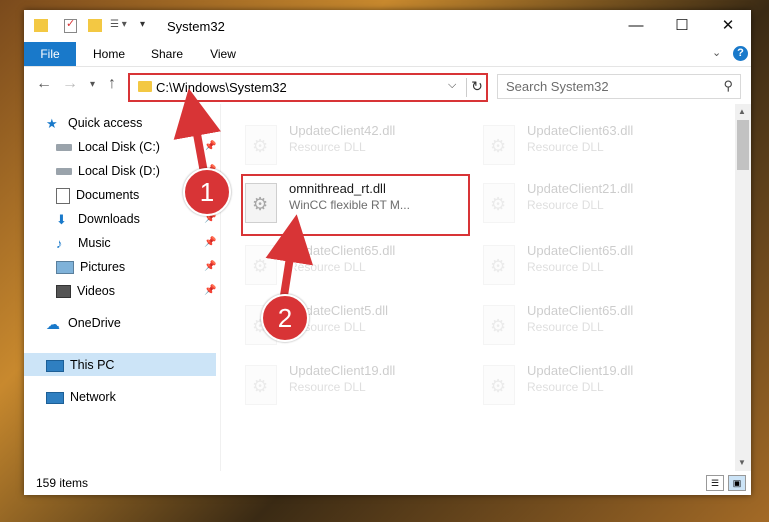 The height and width of the screenshot is (522, 769). What do you see at coordinates (285, 318) in the screenshot?
I see `step-badge-2: 2` at bounding box center [285, 318].